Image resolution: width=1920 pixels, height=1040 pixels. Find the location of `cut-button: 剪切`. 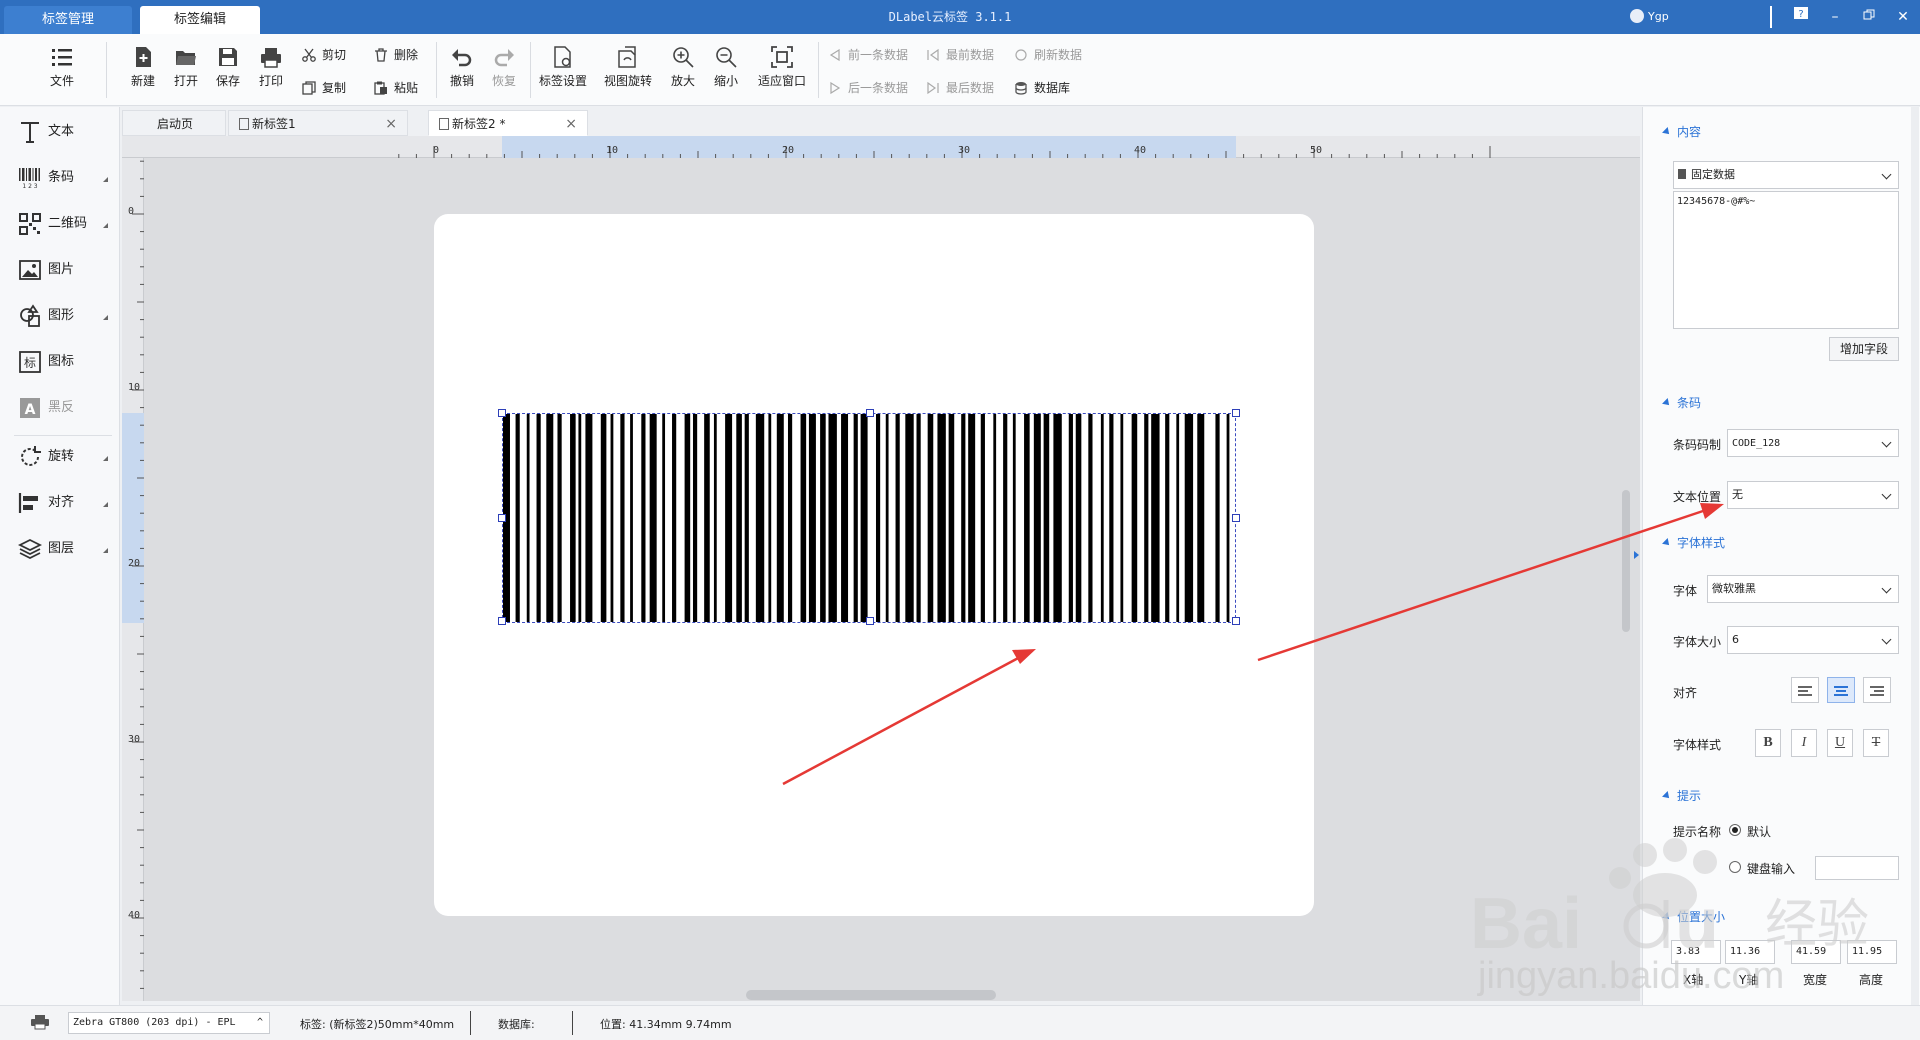

cut-button: 剪切 is located at coordinates (324, 54).